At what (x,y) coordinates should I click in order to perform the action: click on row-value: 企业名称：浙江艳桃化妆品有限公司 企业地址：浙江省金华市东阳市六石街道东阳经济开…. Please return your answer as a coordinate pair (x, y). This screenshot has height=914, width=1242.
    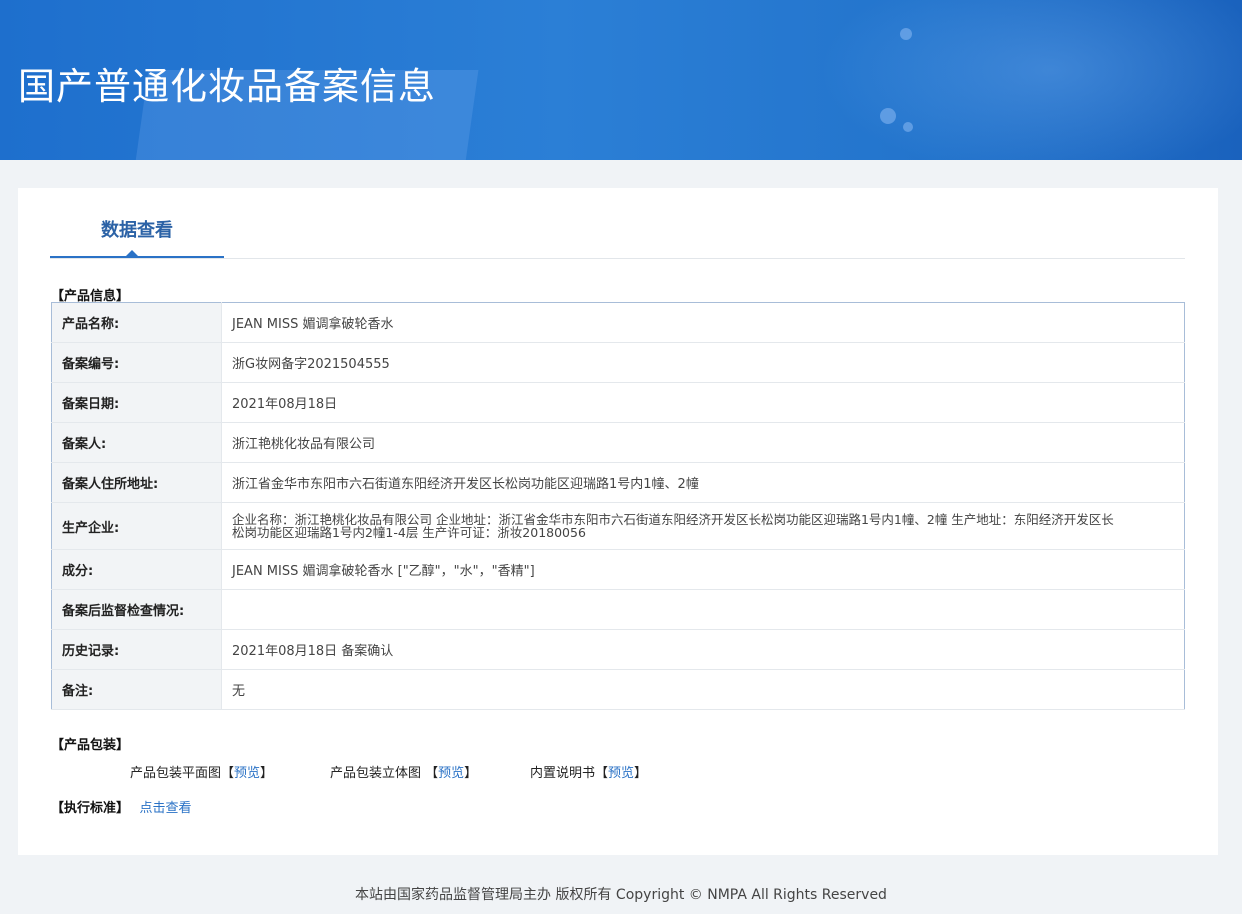
    Looking at the image, I should click on (703, 526).